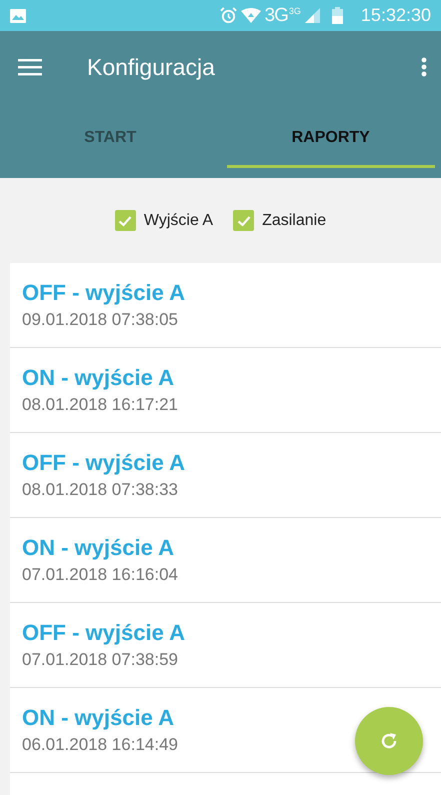  Describe the element at coordinates (100, 575) in the screenshot. I see `report-date: 07.01.2018 16:16:04` at that location.